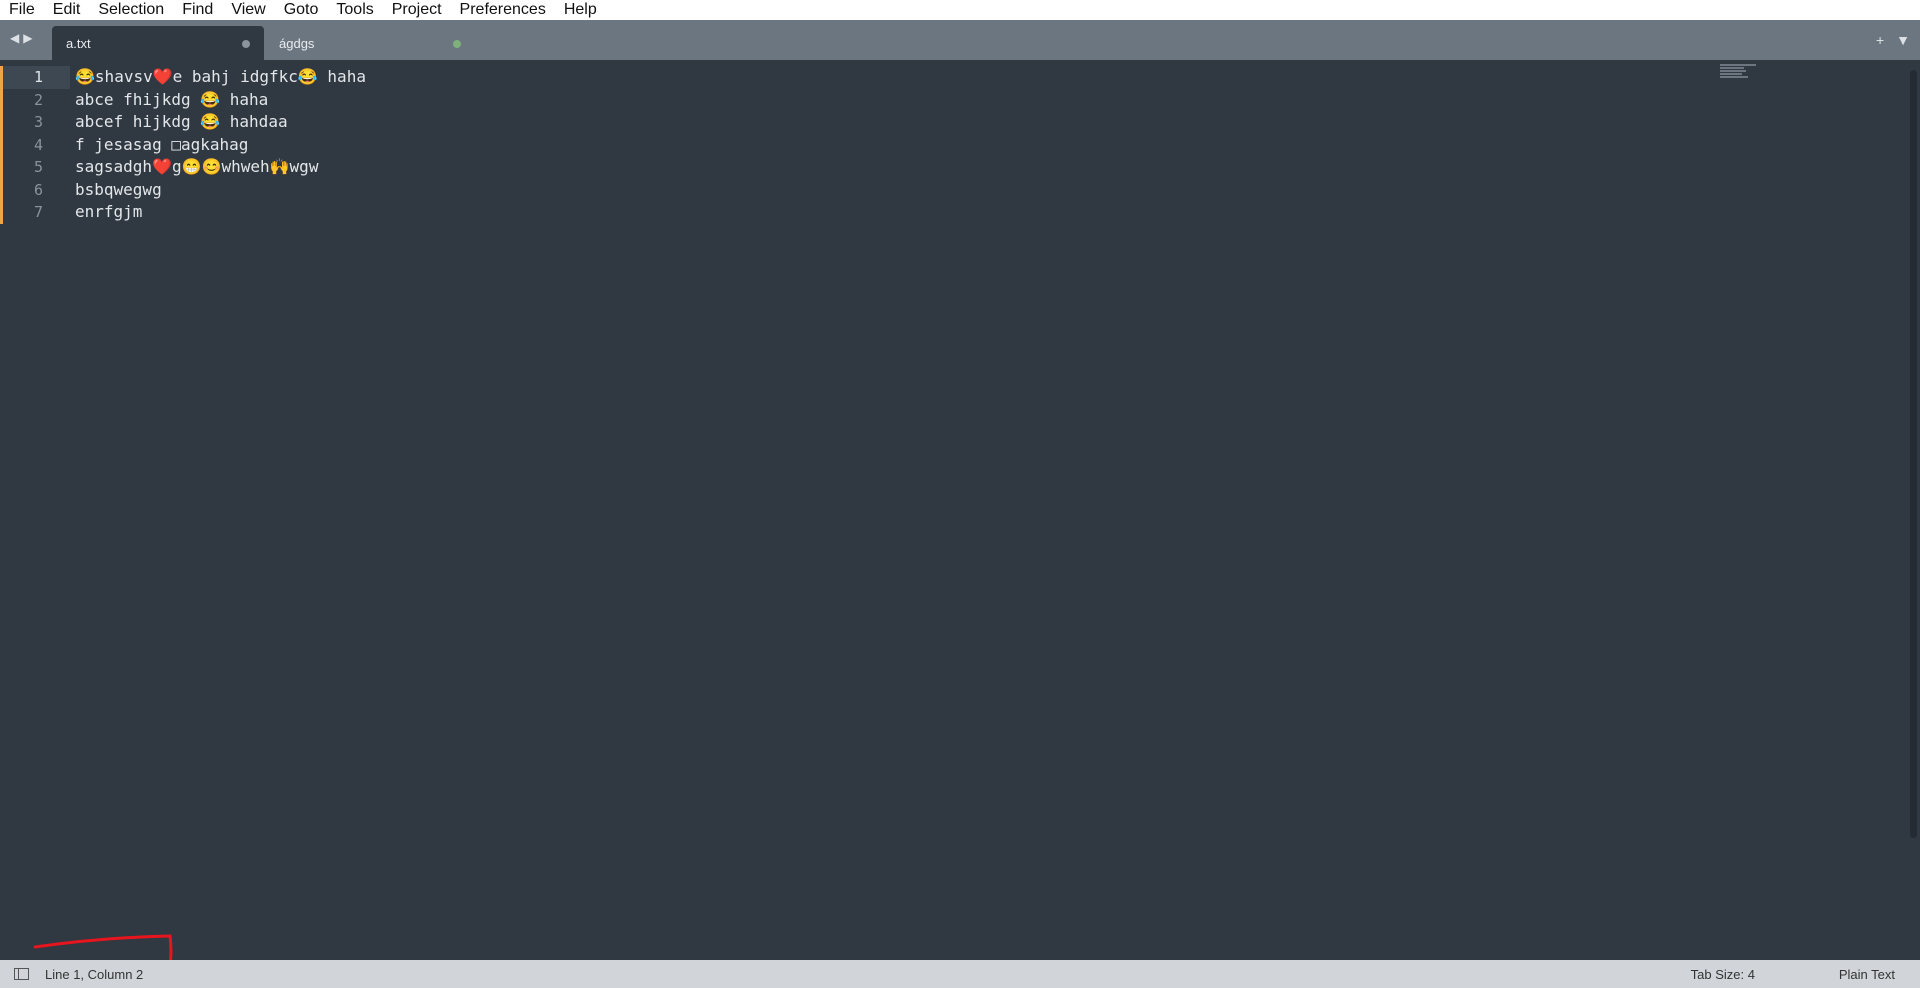 The width and height of the screenshot is (1920, 988). What do you see at coordinates (131, 10) in the screenshot?
I see `menu-selection: Selection` at bounding box center [131, 10].